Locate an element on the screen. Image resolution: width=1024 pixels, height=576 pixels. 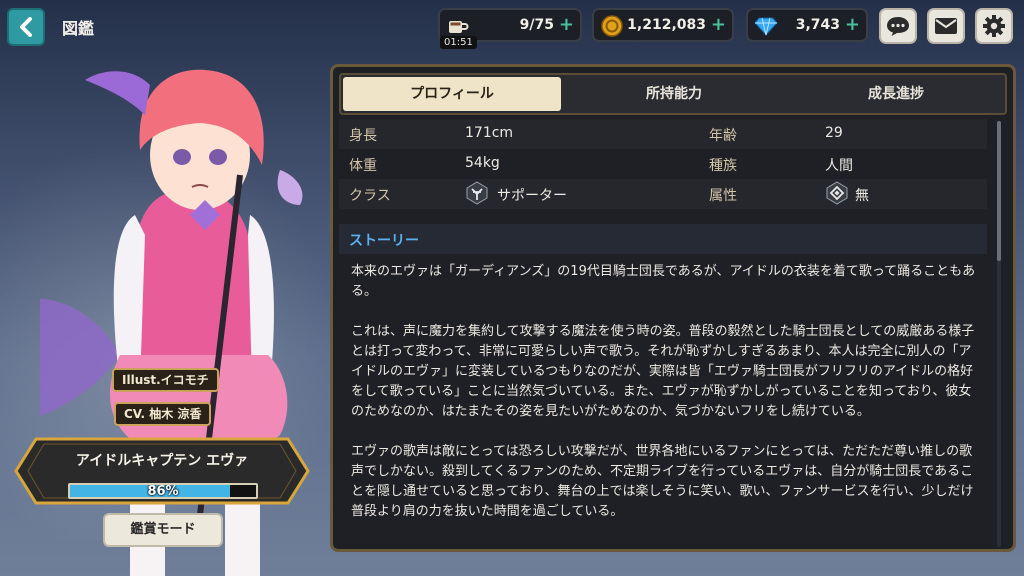
gem-counter: 3,743 + is located at coordinates (807, 25).